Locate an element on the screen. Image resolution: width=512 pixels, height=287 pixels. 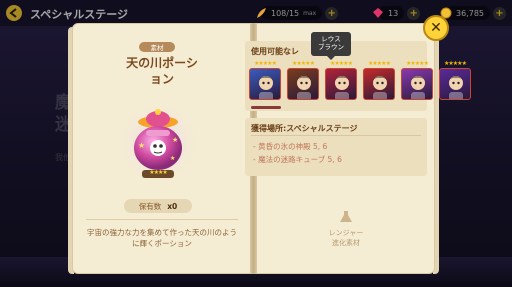
usable-units-title: 使用可能なレ is located at coordinates (275, 51).